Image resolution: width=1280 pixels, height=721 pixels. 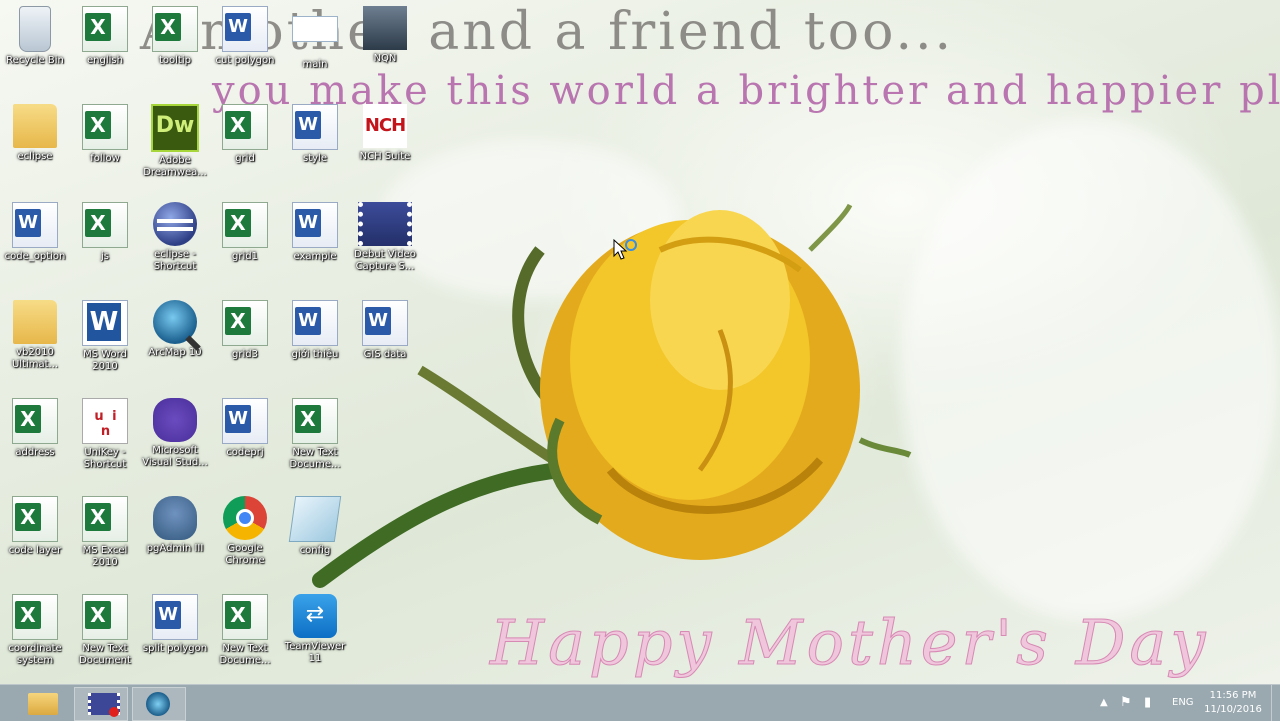 I want to click on desktop-icon-gis-data: GIS data, so click(x=385, y=342).